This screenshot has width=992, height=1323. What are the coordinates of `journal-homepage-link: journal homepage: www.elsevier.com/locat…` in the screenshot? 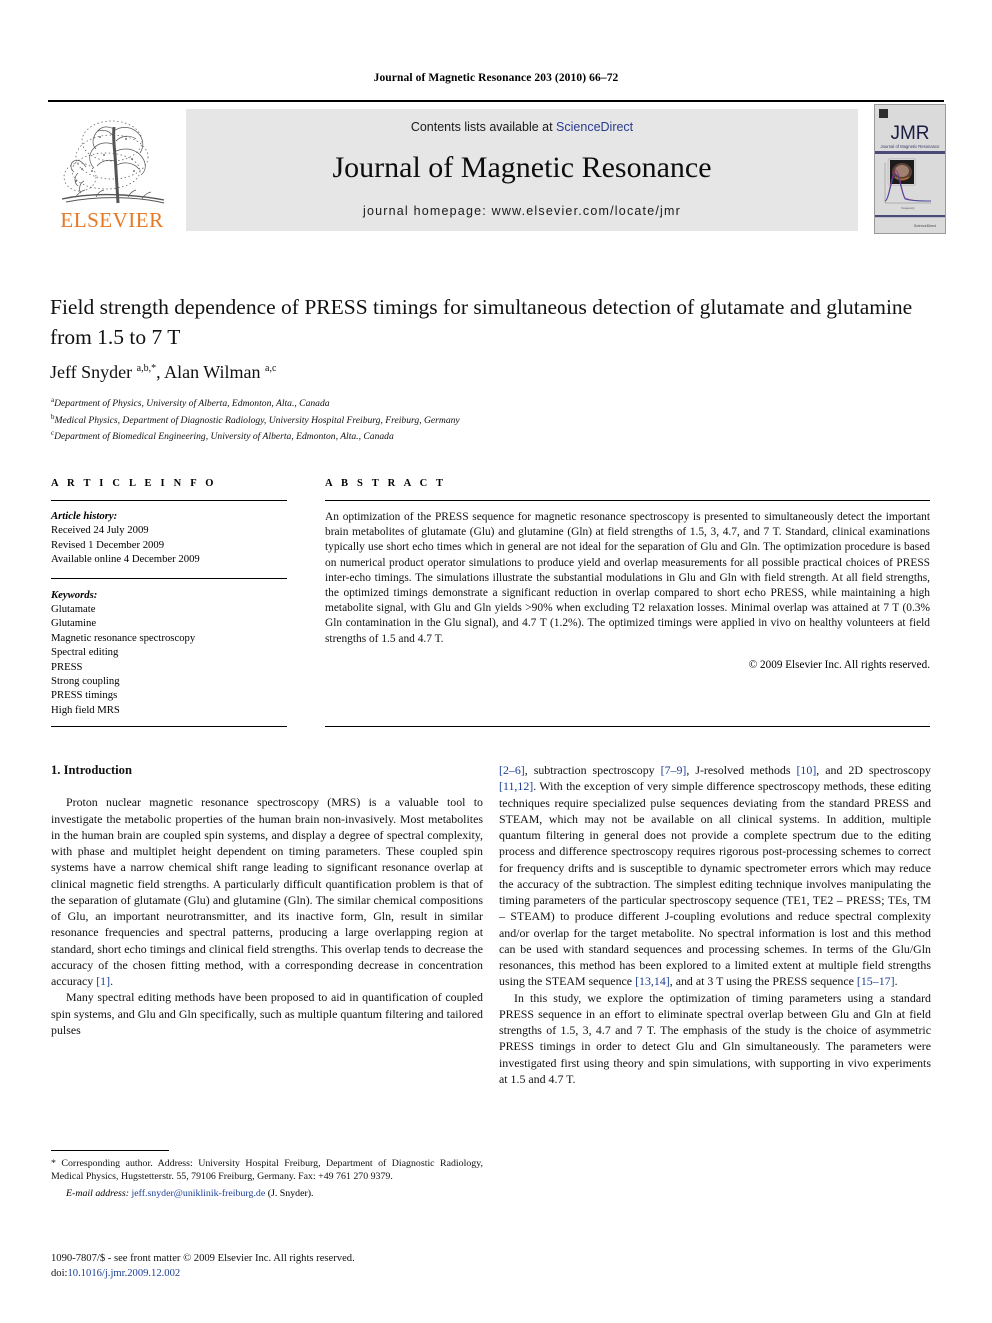 It's located at (522, 211).